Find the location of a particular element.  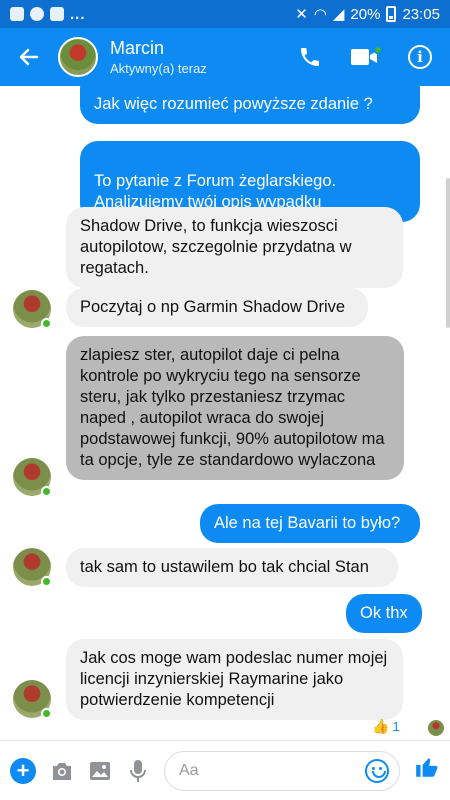

message-input is located at coordinates (229, 770).